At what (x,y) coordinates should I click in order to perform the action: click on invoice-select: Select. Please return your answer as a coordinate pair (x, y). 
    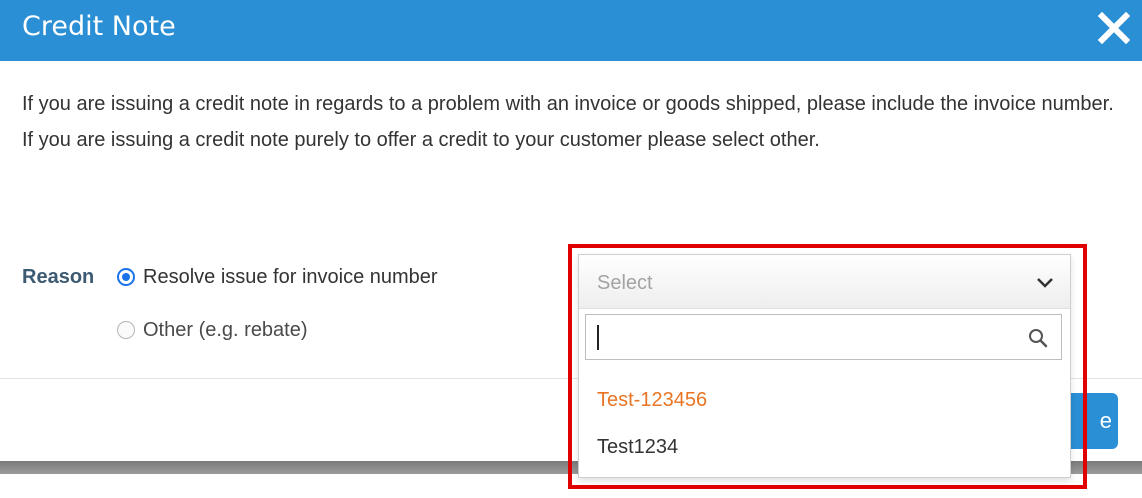
    Looking at the image, I should click on (824, 282).